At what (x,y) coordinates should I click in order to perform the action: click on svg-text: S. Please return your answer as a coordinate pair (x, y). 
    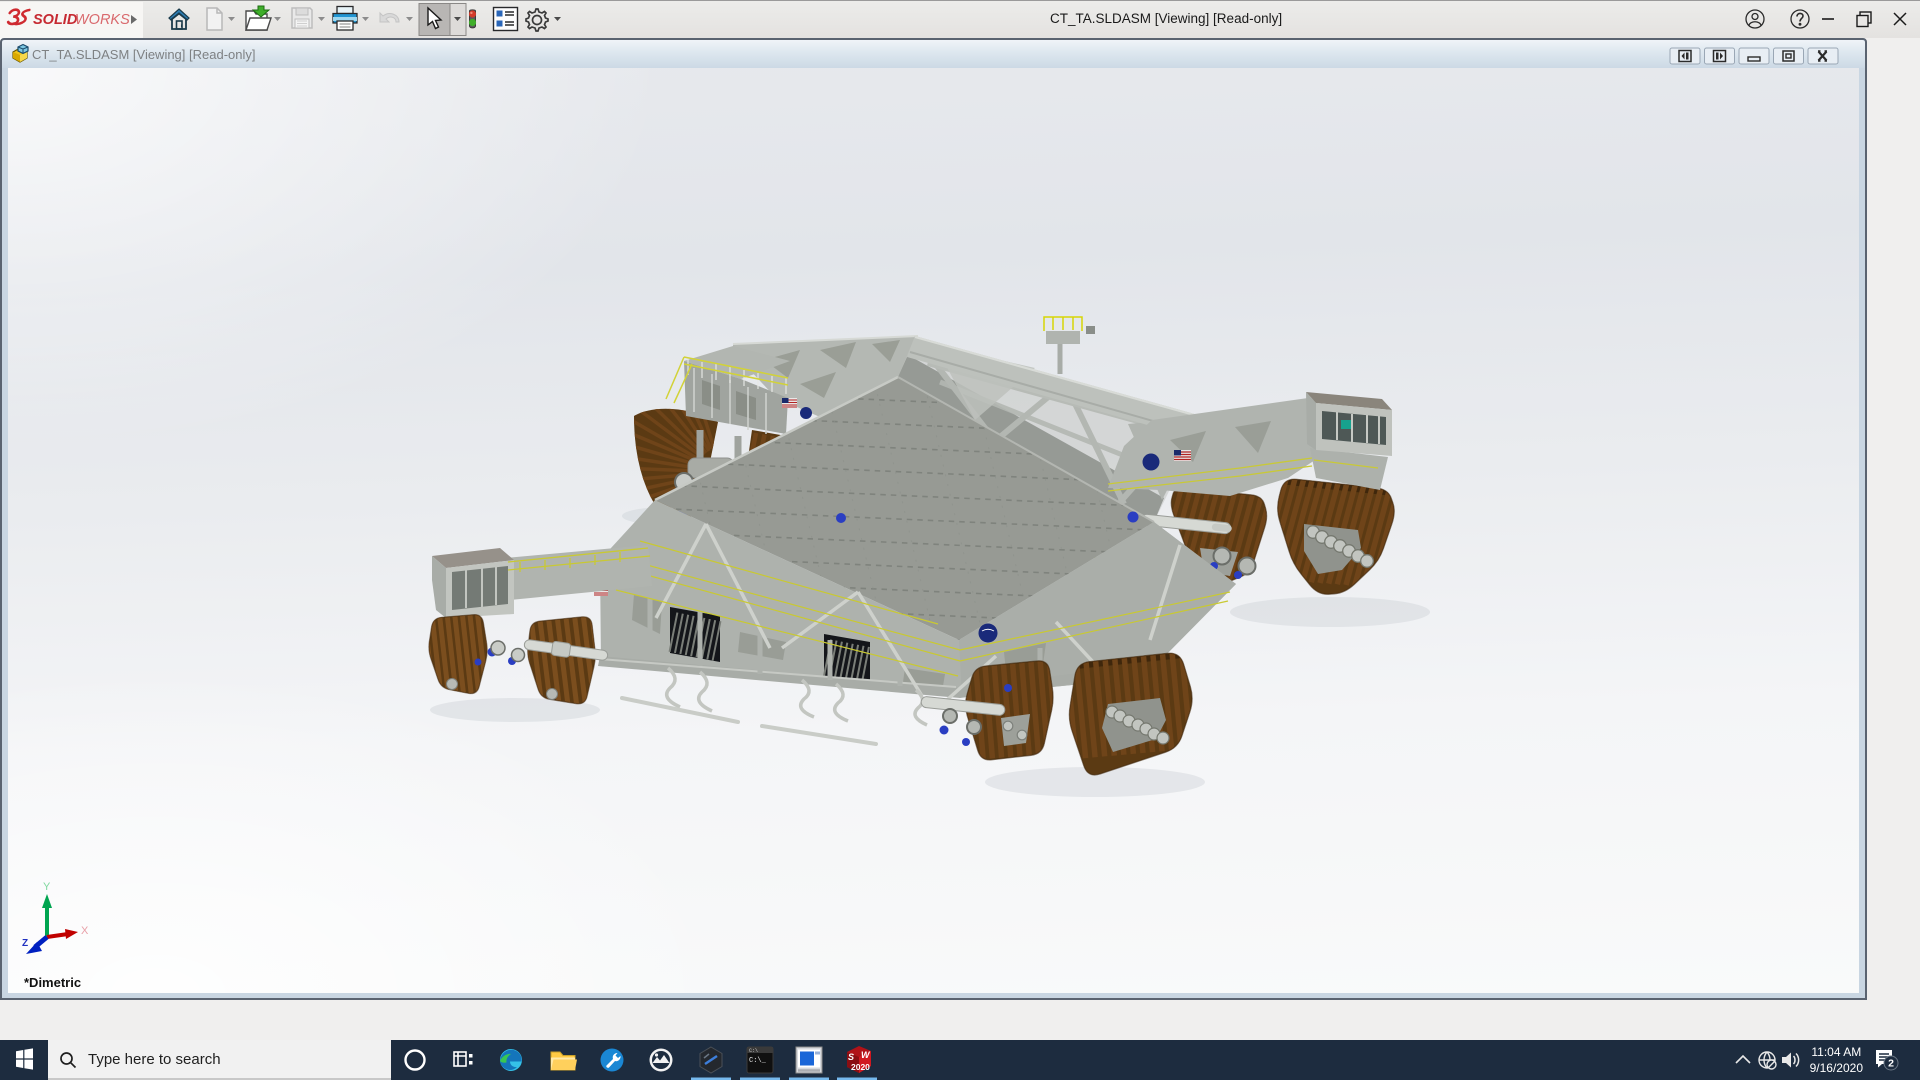
    Looking at the image, I should click on (851, 1057).